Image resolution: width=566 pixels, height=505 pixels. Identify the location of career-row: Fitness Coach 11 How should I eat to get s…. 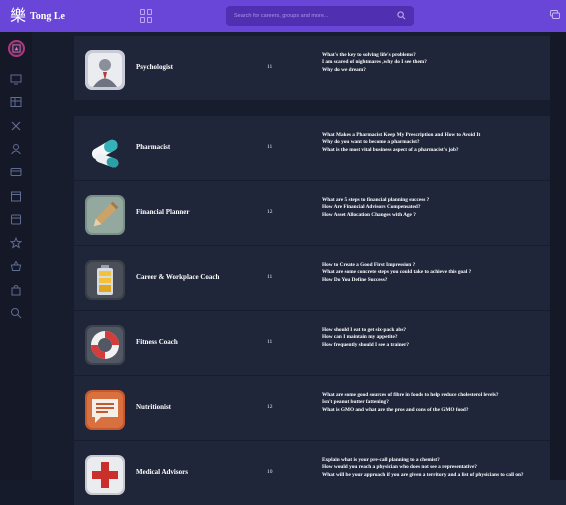
(320, 343).